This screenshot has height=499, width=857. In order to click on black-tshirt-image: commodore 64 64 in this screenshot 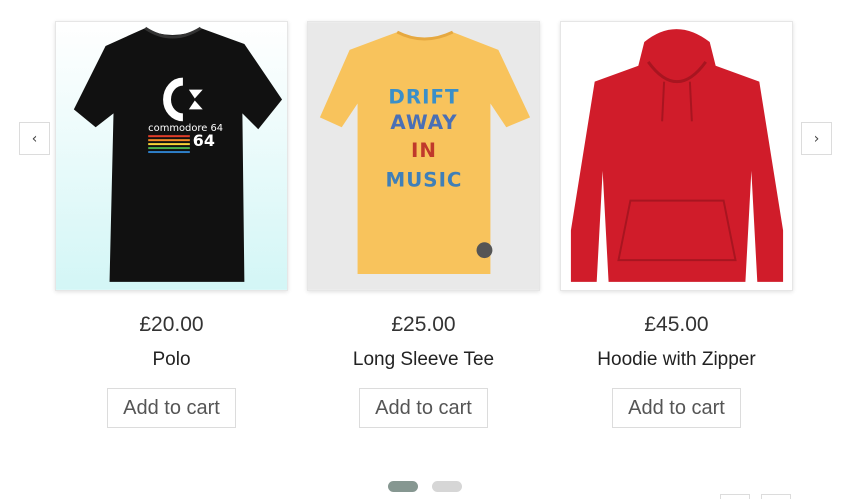, I will do `click(171, 156)`.